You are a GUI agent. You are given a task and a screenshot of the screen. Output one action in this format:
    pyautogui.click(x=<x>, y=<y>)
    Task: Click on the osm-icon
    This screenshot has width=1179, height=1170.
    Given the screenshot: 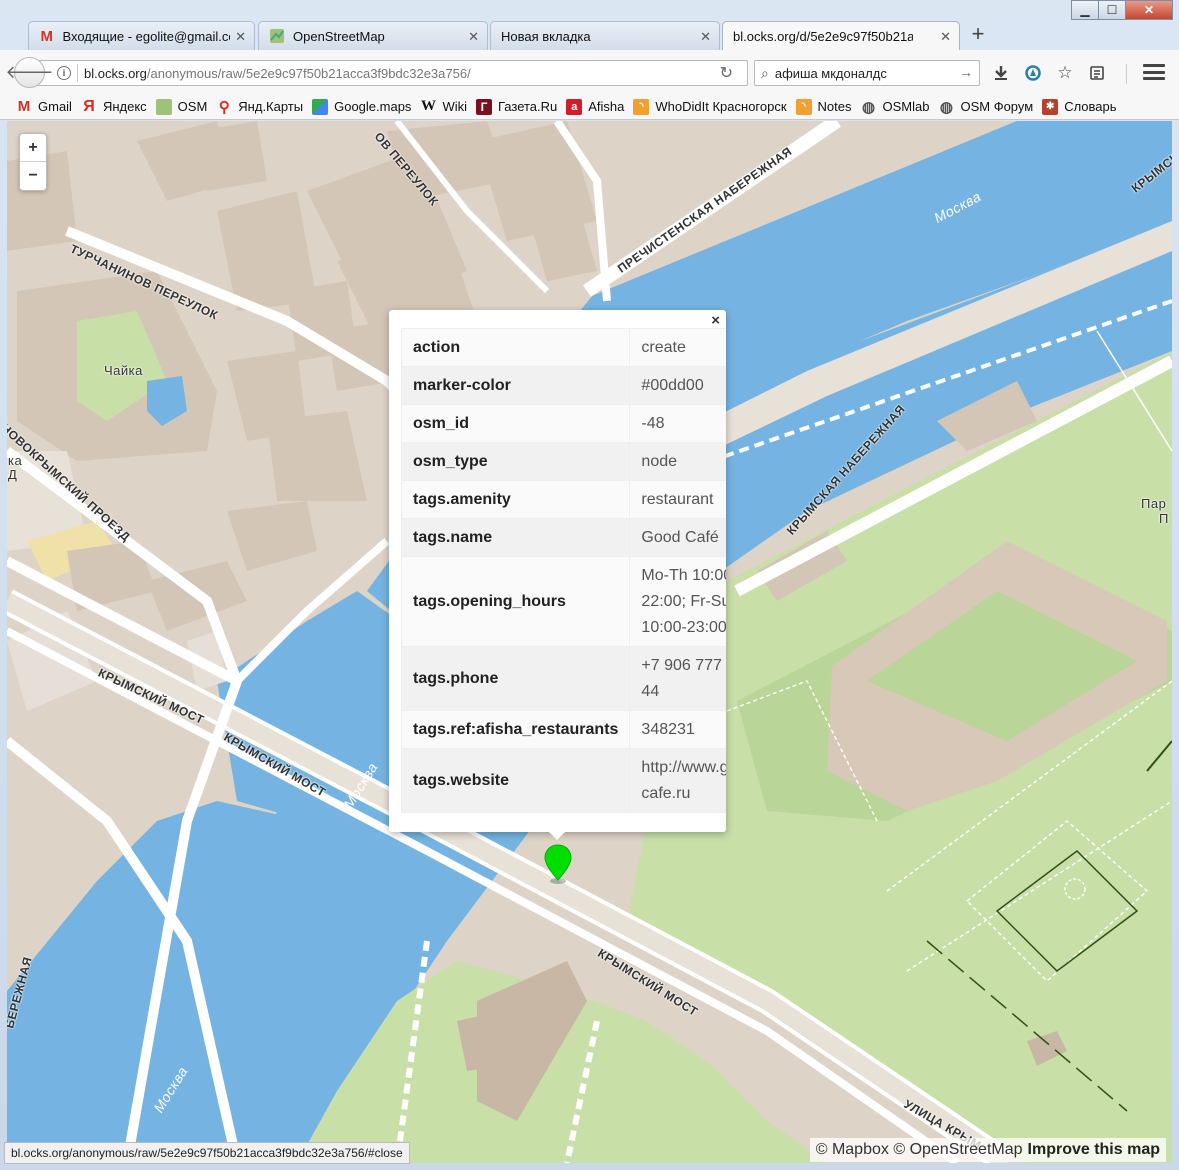 What is the action you would take?
    pyautogui.click(x=163, y=106)
    